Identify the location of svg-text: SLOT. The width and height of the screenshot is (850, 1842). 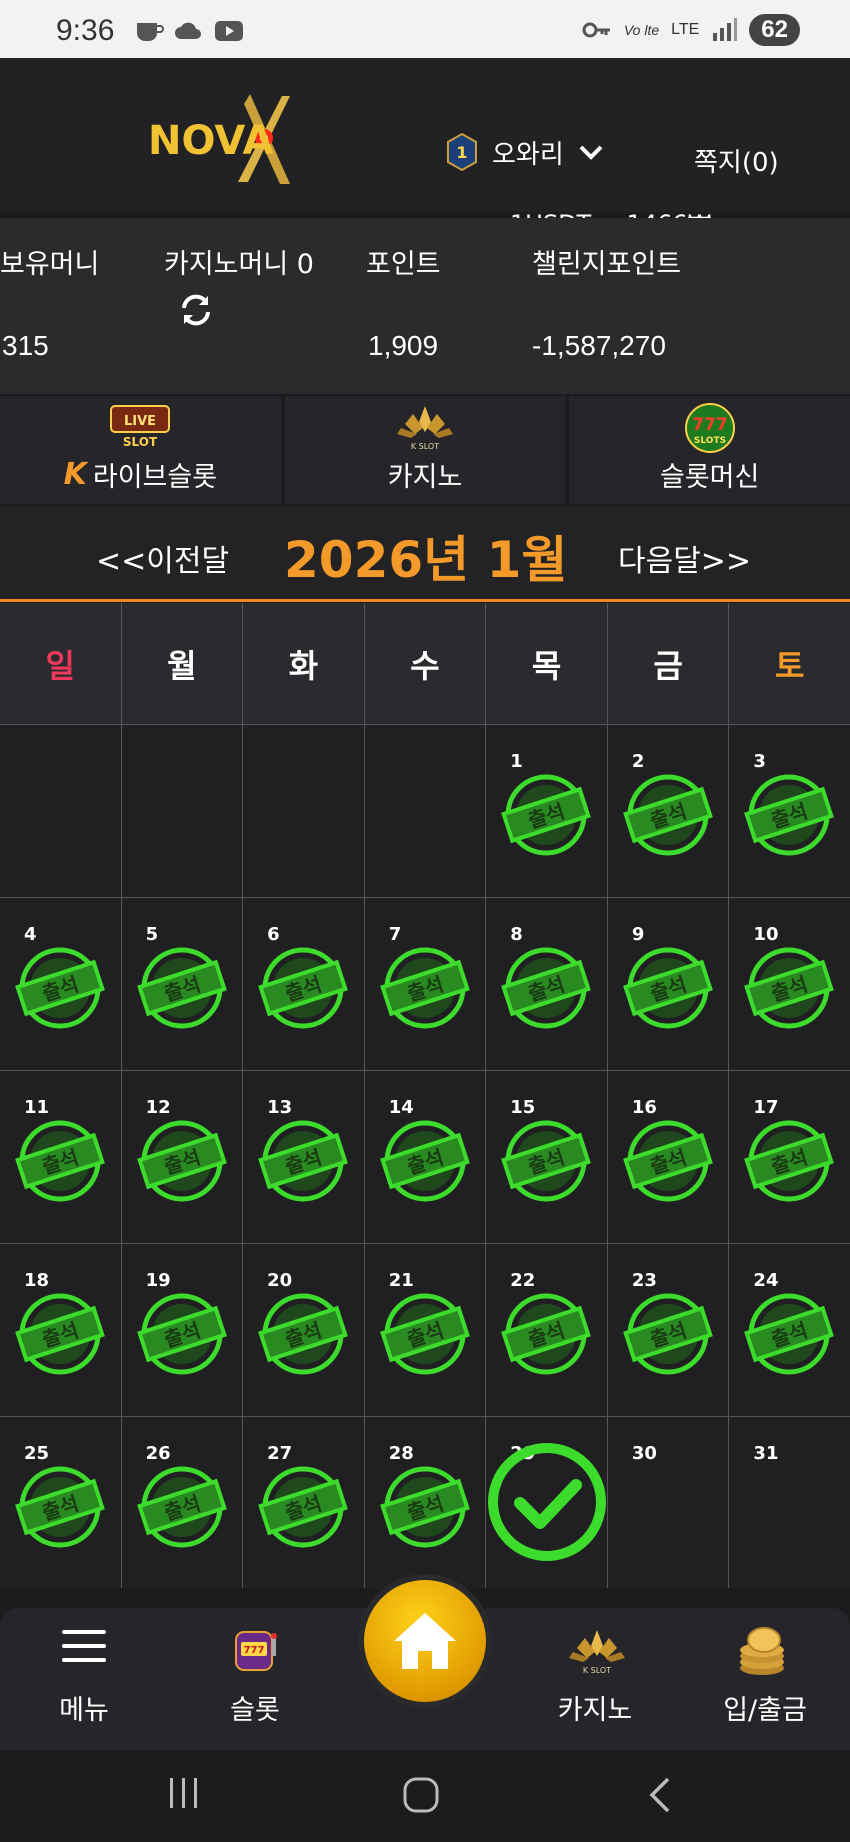
(140, 442).